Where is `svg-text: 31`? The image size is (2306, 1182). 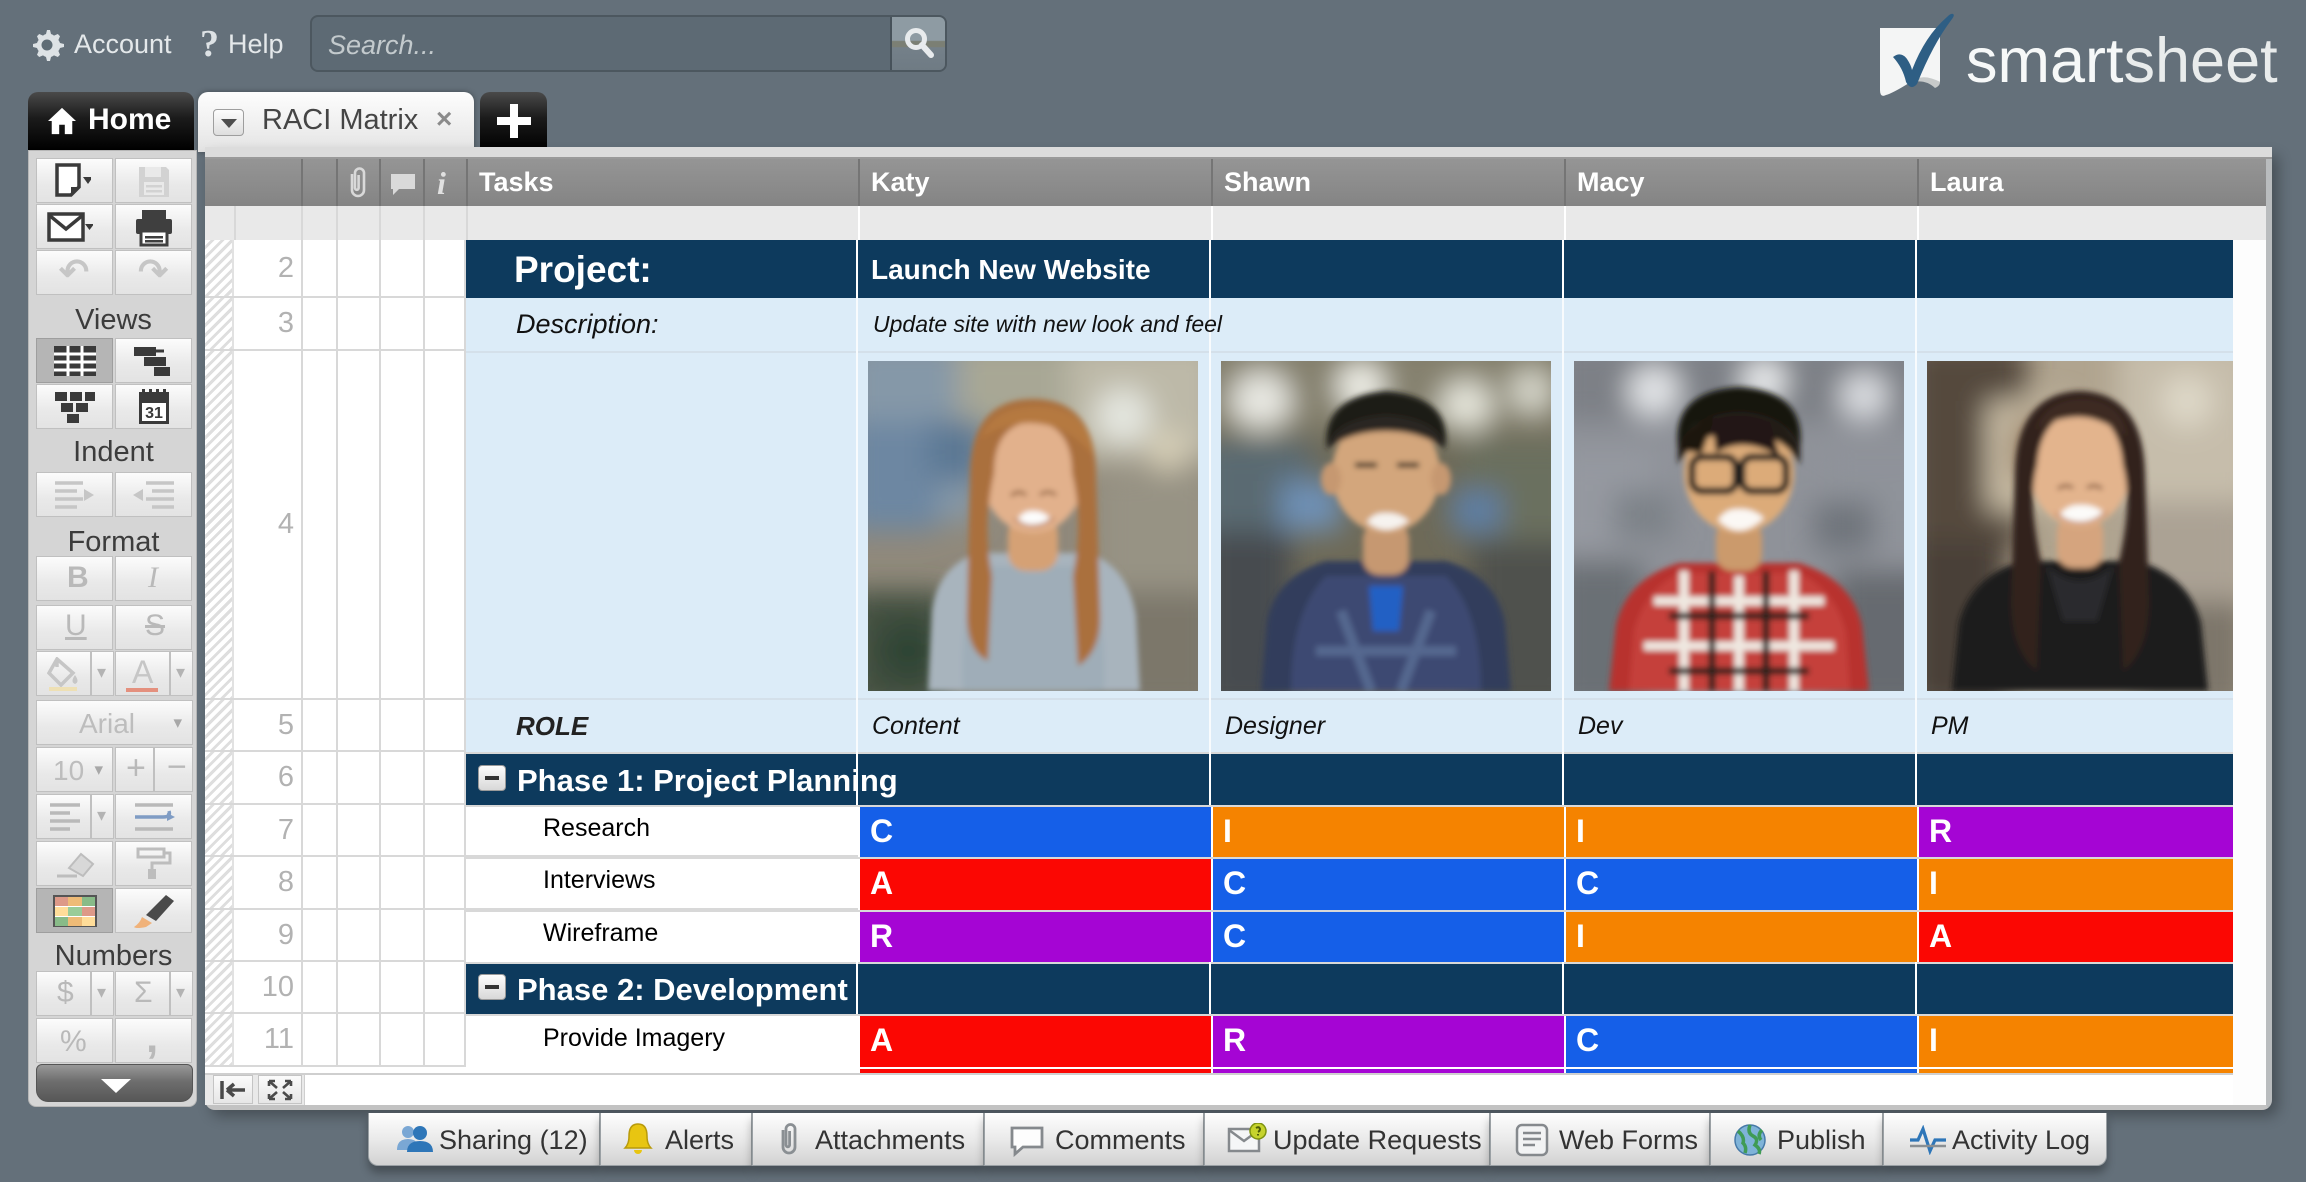
svg-text: 31 is located at coordinates (154, 413).